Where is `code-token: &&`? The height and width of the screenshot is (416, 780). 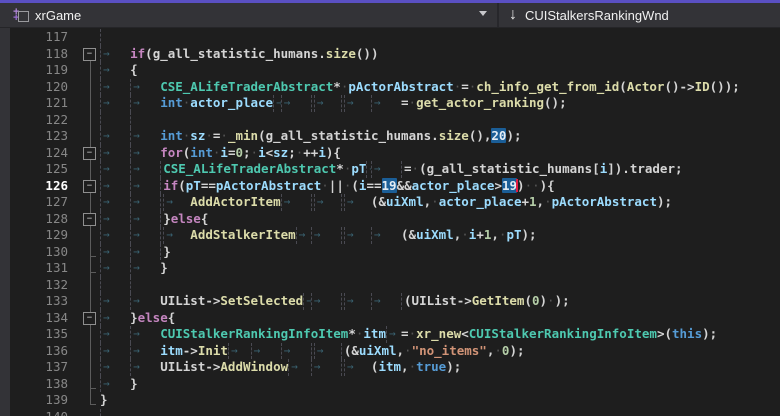
code-token: && is located at coordinates (404, 185).